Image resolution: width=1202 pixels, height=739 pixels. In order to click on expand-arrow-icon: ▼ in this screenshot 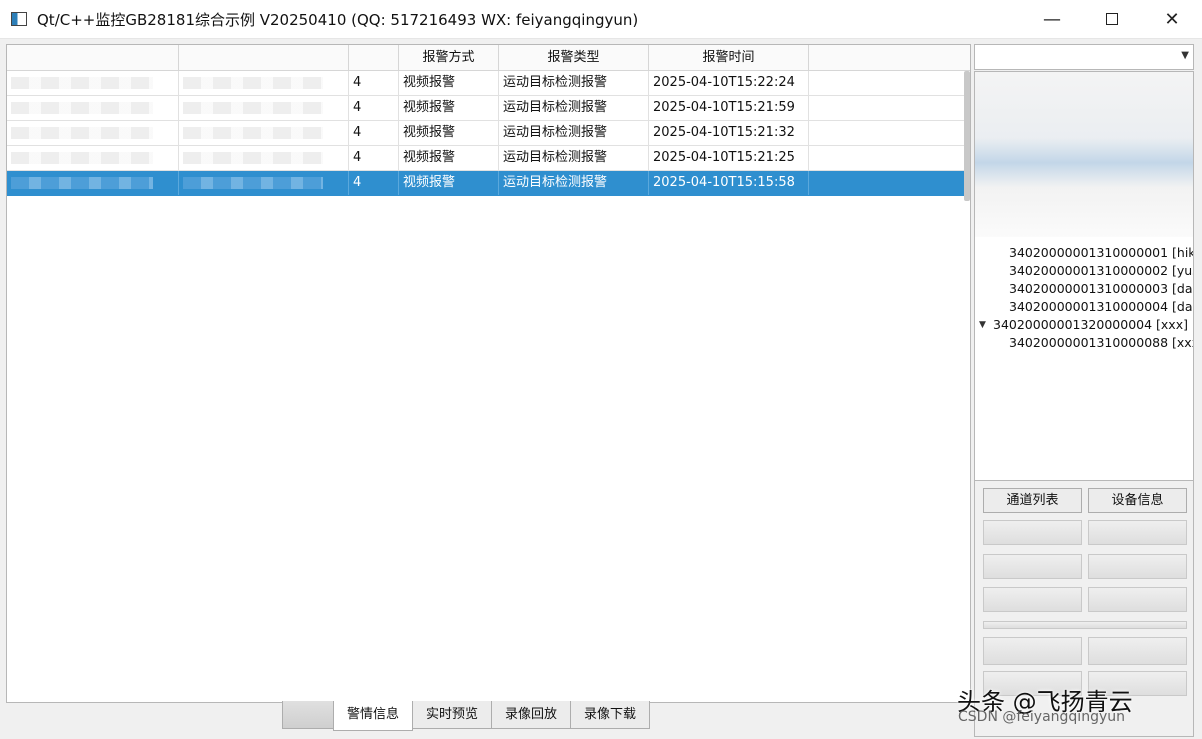, I will do `click(982, 325)`.